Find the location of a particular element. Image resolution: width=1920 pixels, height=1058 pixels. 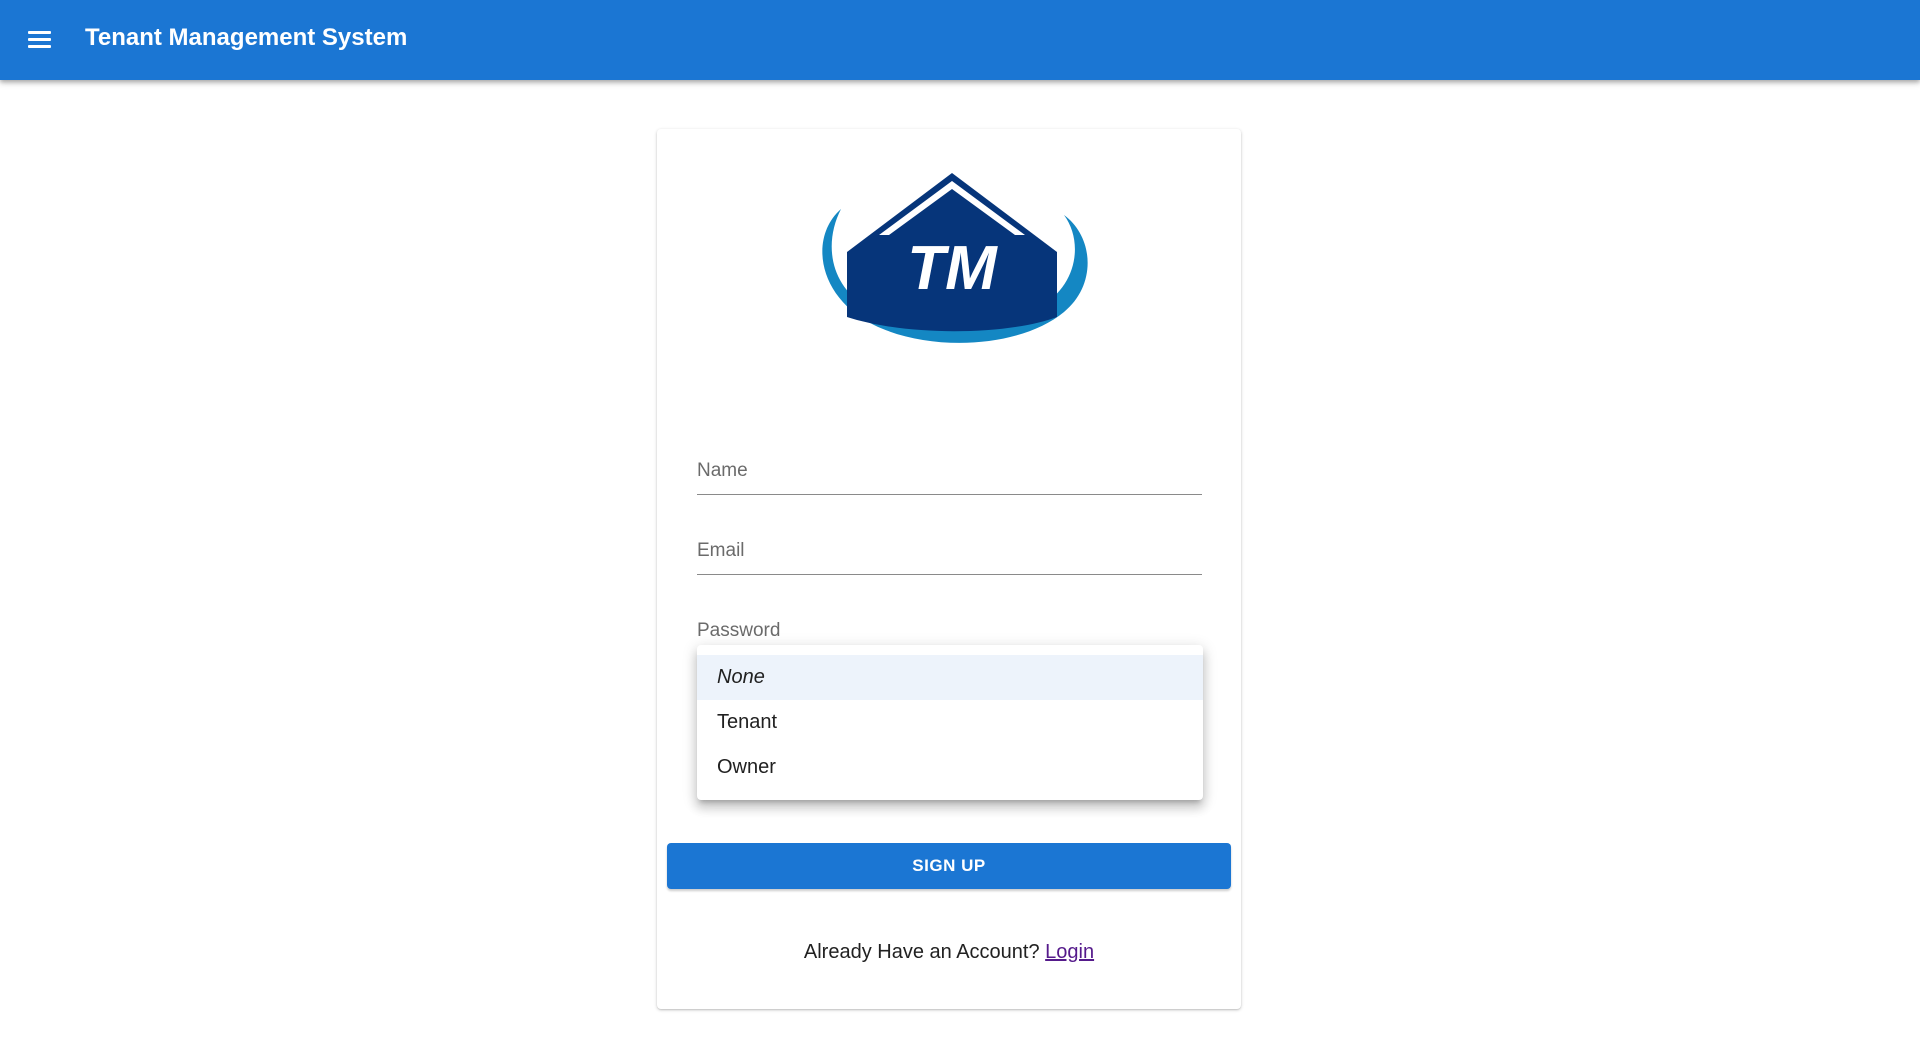

email-label: Email is located at coordinates (721, 550).